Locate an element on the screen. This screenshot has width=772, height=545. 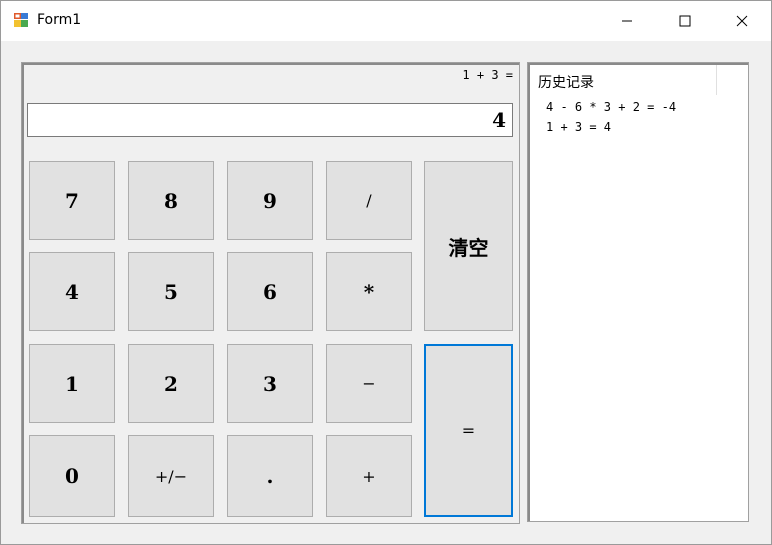
key-3: 3 is located at coordinates (270, 383).